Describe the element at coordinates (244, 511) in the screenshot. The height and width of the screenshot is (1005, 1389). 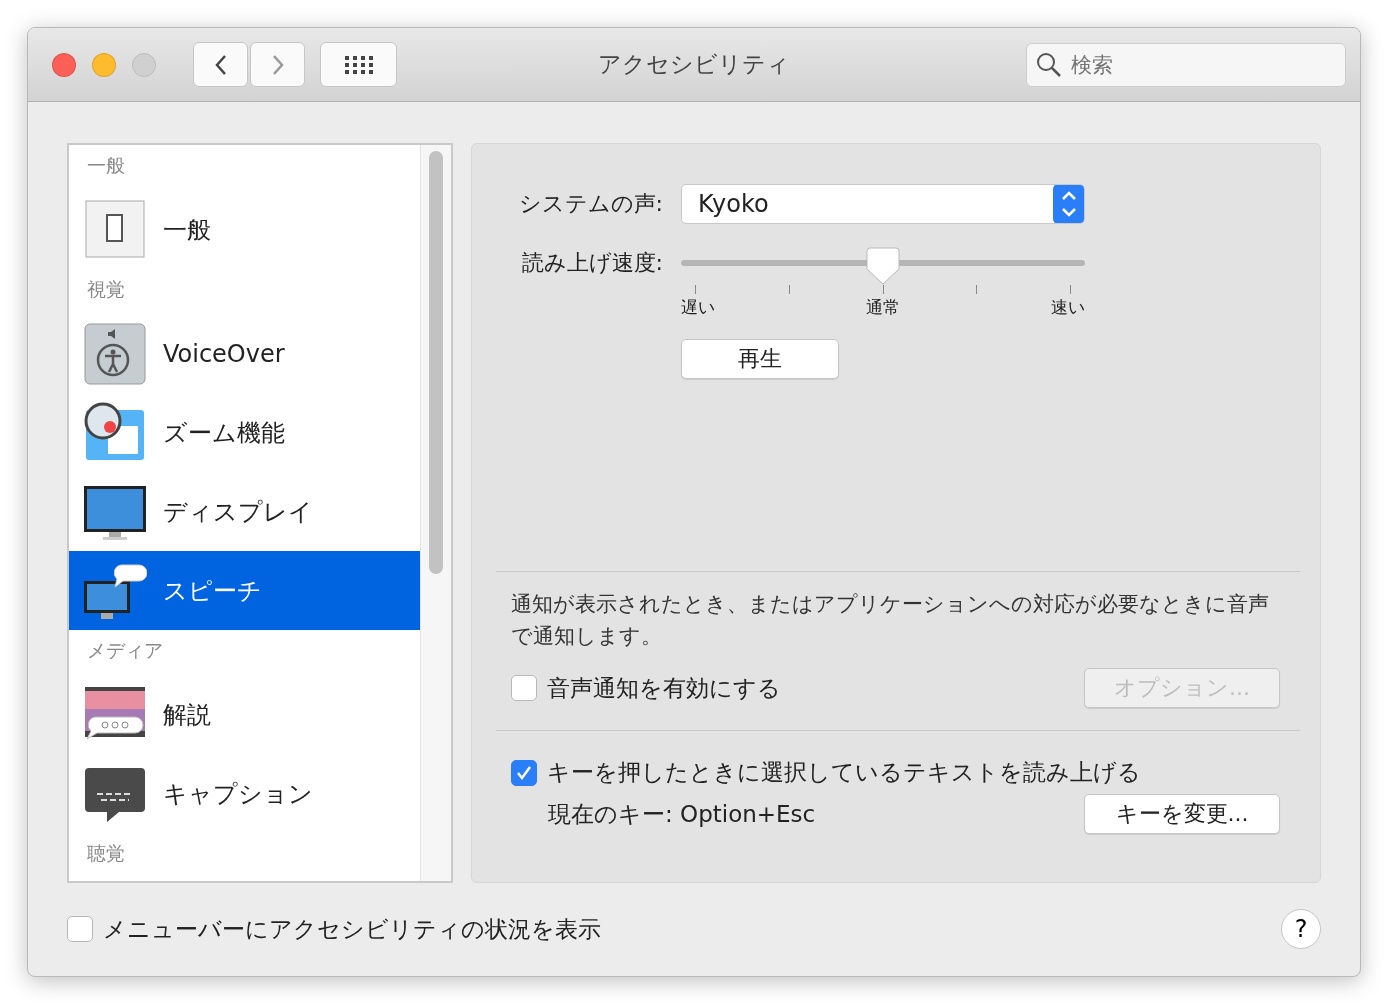
I see `sidebar-item: ディスプレイ` at that location.